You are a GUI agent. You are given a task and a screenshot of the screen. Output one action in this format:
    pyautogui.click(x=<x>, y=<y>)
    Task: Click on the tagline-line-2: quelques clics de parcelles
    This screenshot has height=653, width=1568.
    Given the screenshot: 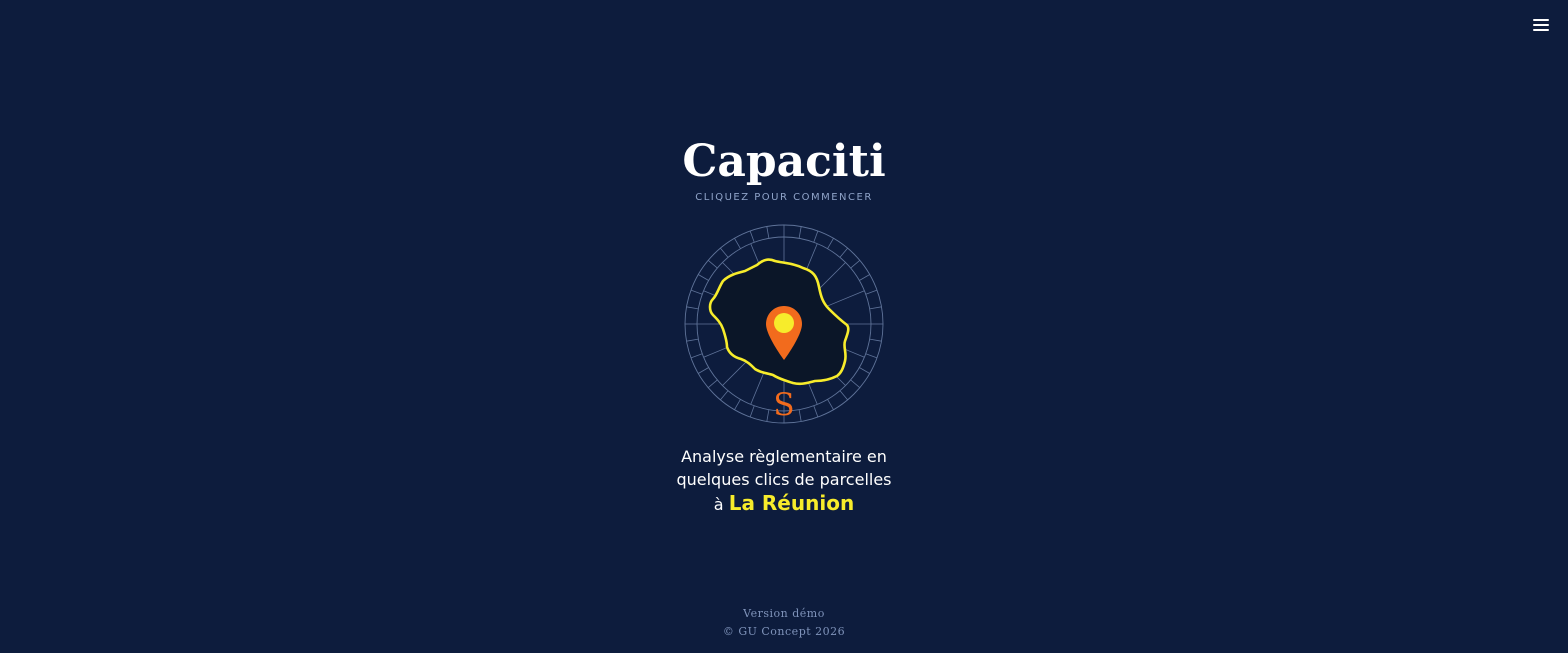 What is the action you would take?
    pyautogui.click(x=784, y=479)
    